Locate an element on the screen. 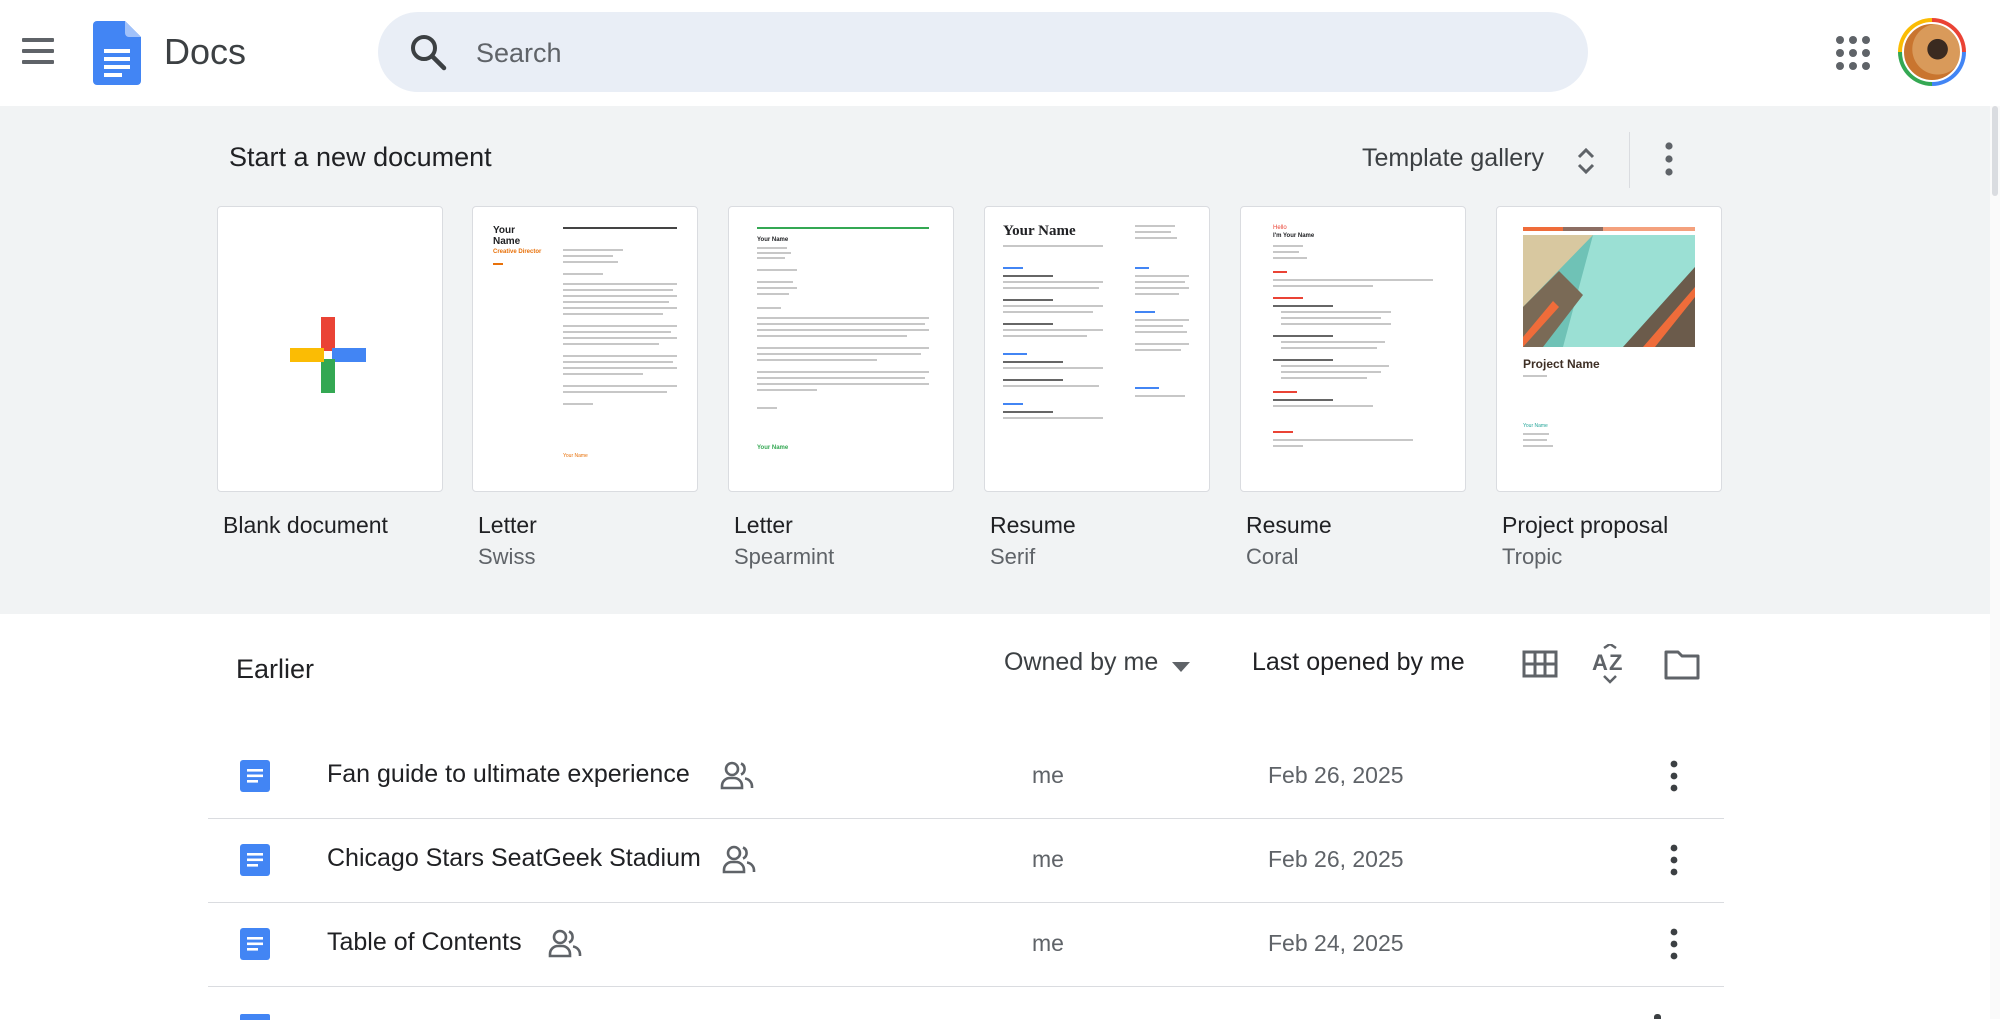  unfold-more-icon is located at coordinates (1586, 161).